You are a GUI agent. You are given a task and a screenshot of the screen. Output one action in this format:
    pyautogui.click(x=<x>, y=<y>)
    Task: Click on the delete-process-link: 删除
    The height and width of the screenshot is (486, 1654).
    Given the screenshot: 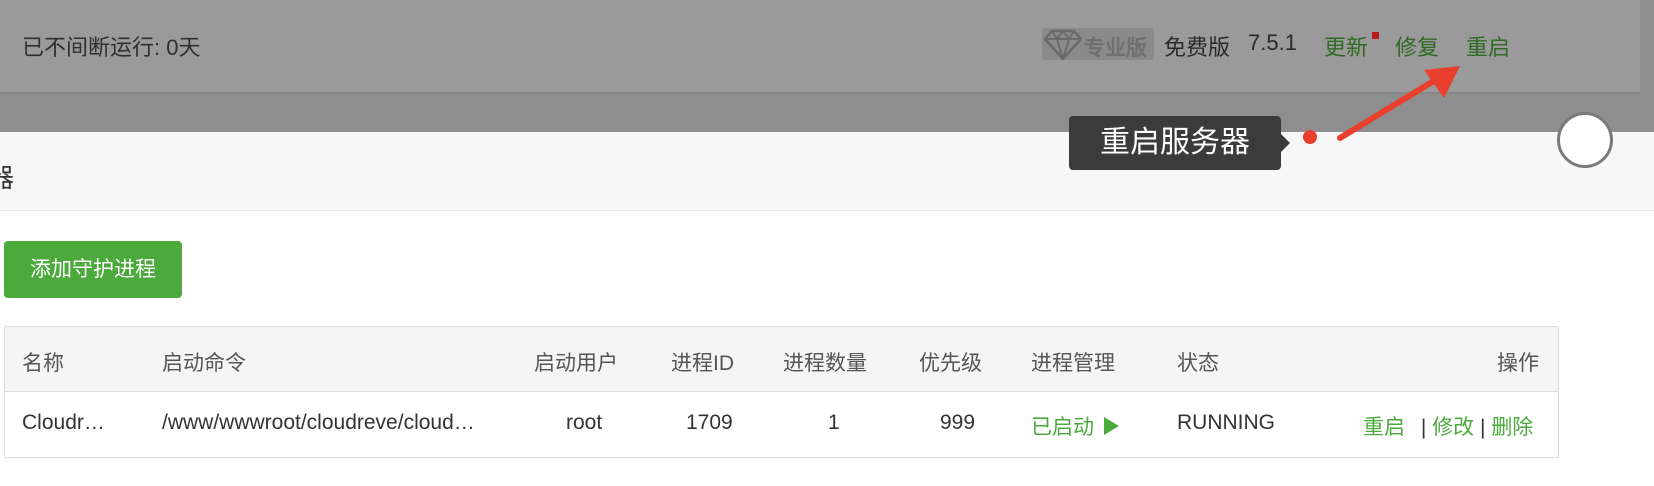 What is the action you would take?
    pyautogui.click(x=1512, y=427)
    